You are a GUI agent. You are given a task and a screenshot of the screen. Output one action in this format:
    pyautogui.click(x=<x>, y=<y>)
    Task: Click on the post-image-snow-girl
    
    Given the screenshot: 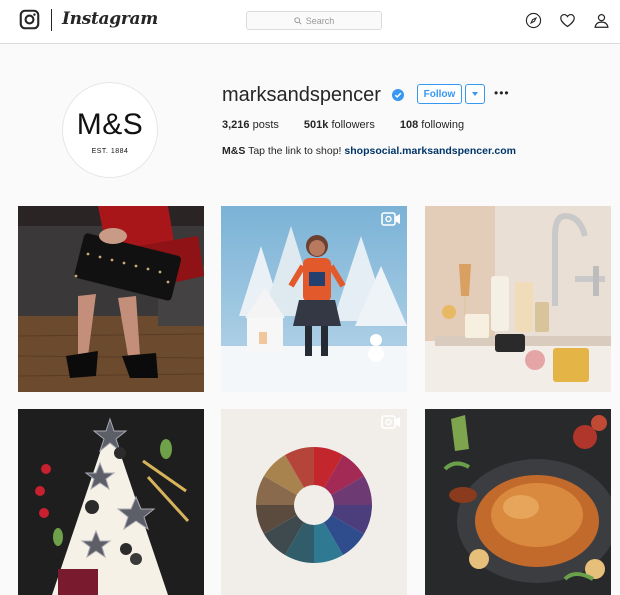 What is the action you would take?
    pyautogui.click(x=314, y=299)
    